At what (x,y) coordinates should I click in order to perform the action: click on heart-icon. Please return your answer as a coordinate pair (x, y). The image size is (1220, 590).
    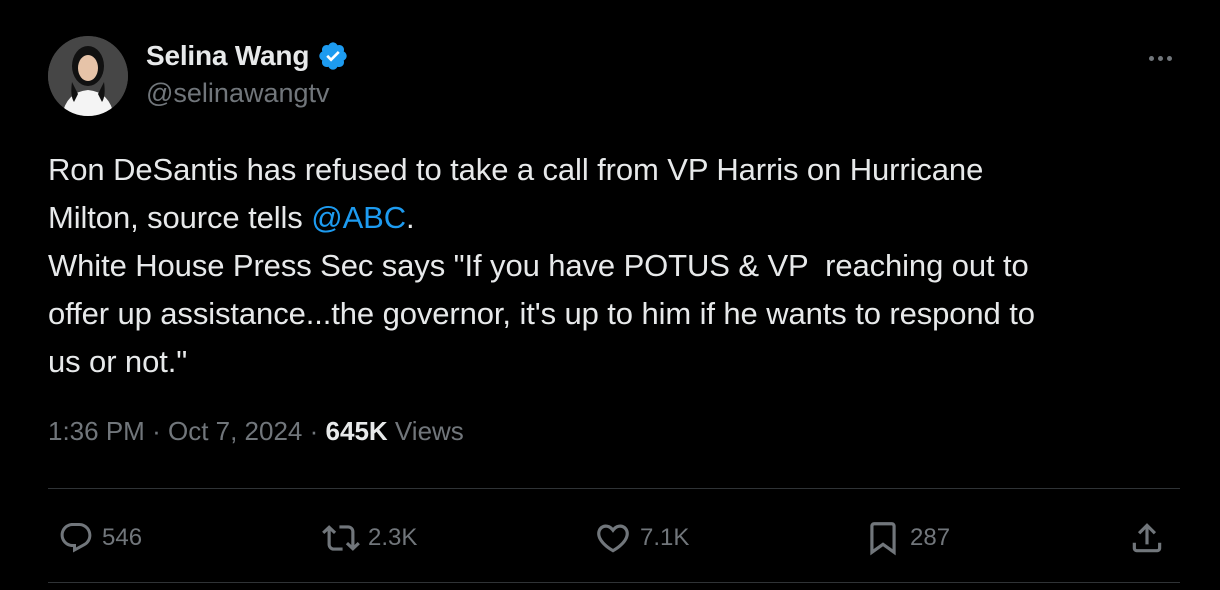
    Looking at the image, I should click on (613, 538).